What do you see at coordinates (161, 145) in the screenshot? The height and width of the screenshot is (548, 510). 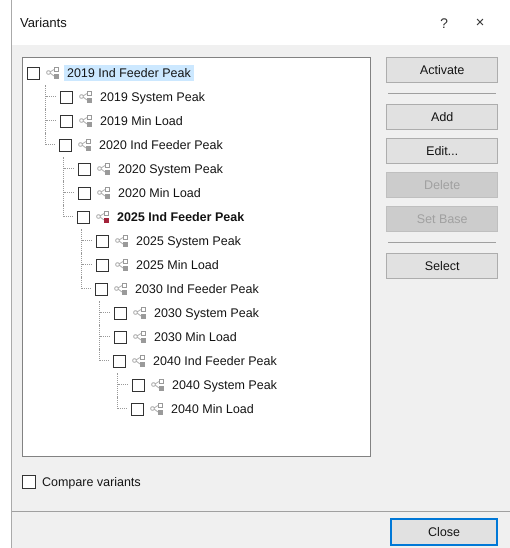 I see `tree-item: 2020 Ind Feeder Peak` at bounding box center [161, 145].